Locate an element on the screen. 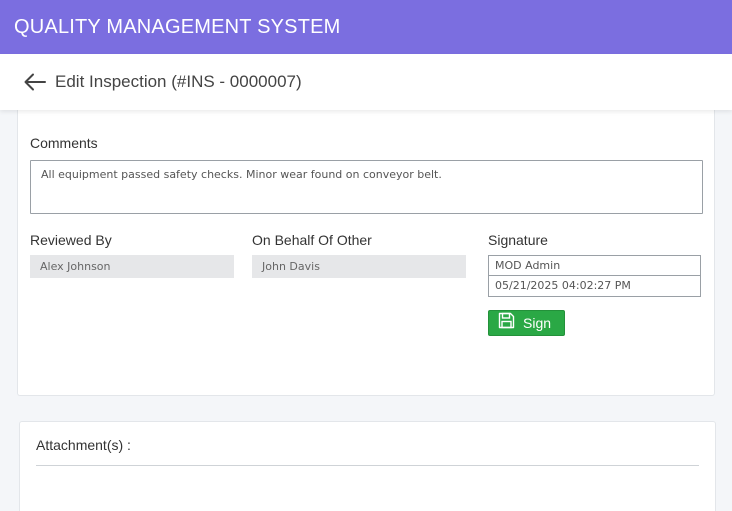 The image size is (732, 511). arrow-left-icon is located at coordinates (35, 82).